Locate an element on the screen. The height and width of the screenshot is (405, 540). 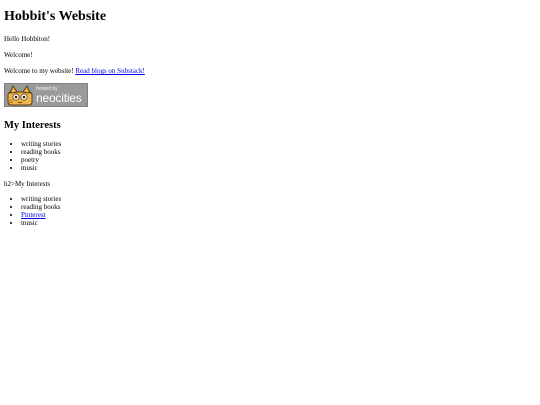
welcome-text: Welcome! is located at coordinates (18, 55).